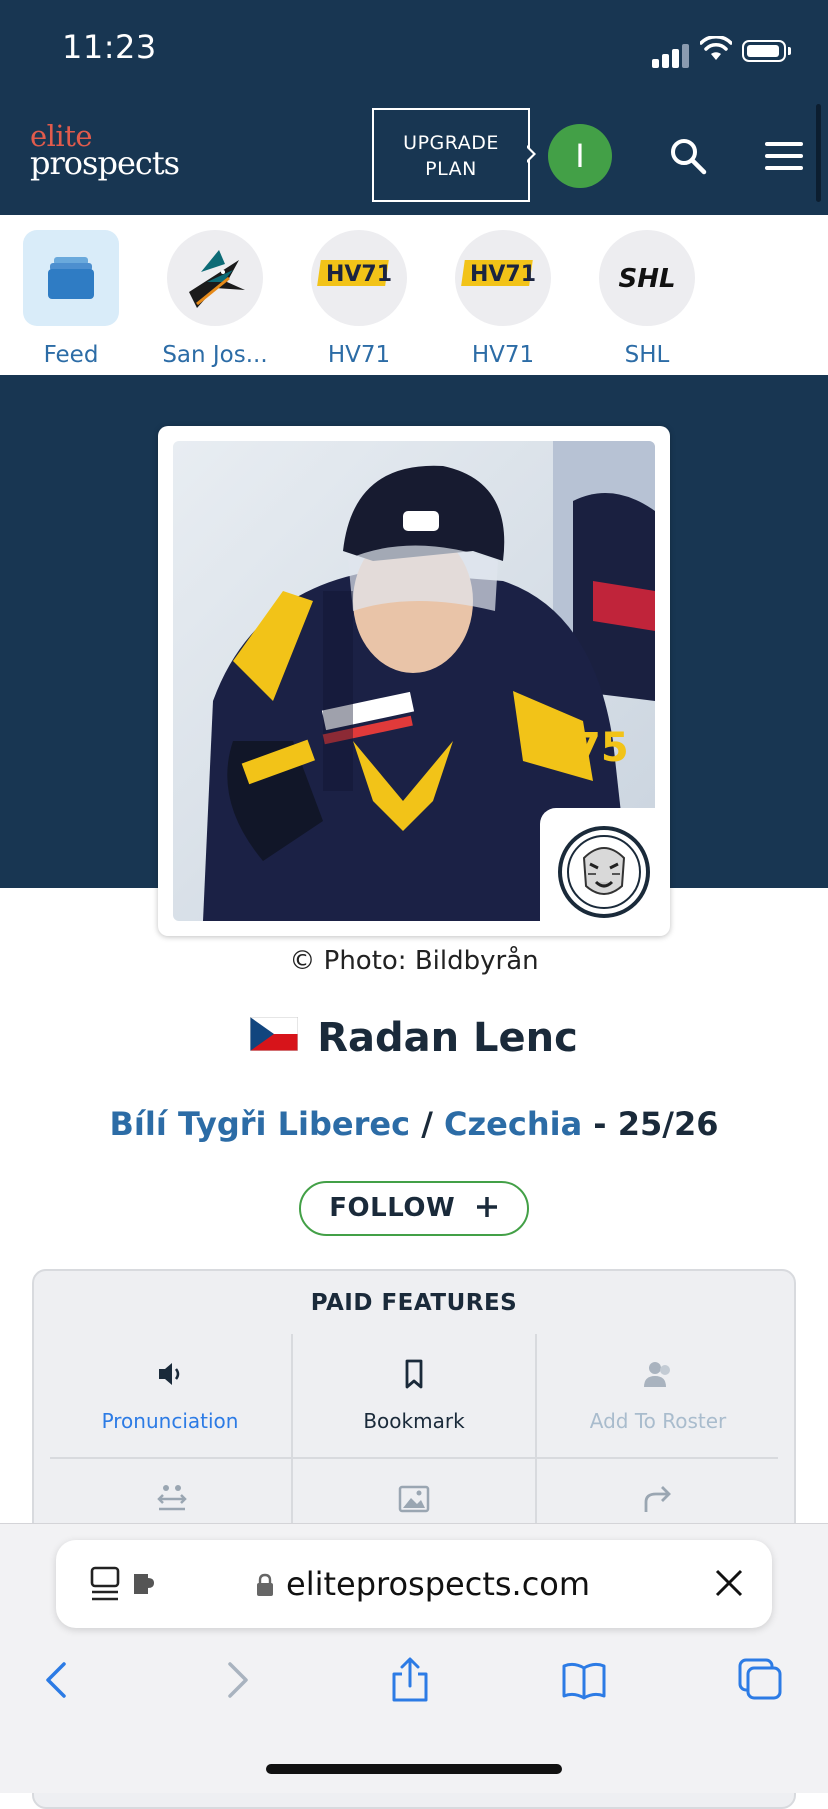 This screenshot has height=1809, width=828. What do you see at coordinates (71, 355) in the screenshot?
I see `favorite-label: Feed` at bounding box center [71, 355].